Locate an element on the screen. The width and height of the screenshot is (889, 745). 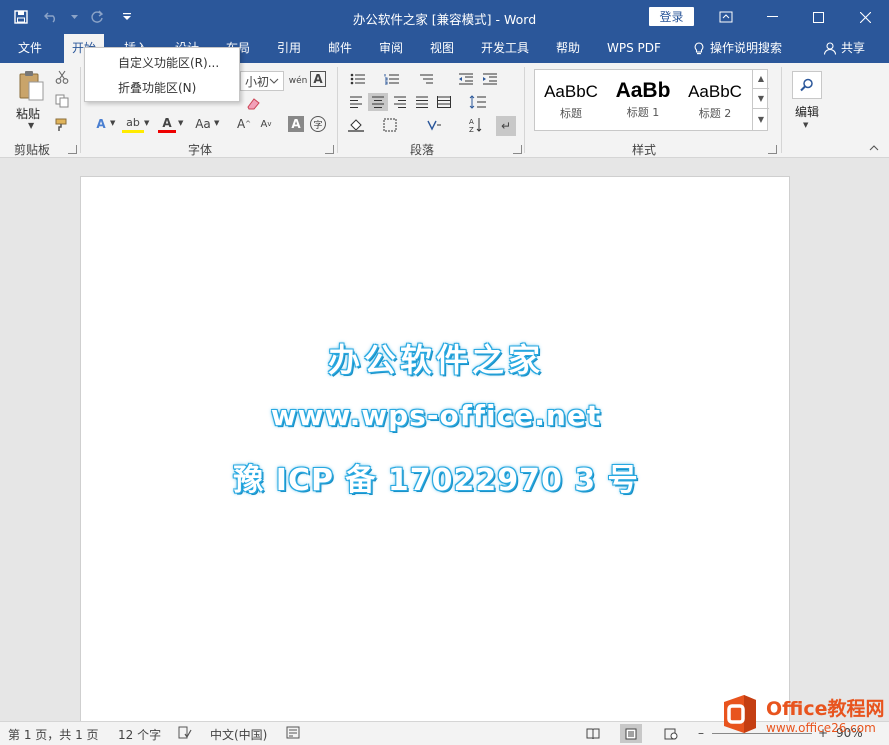
paragraph-group-label: 段落 is located at coordinates (421, 150).